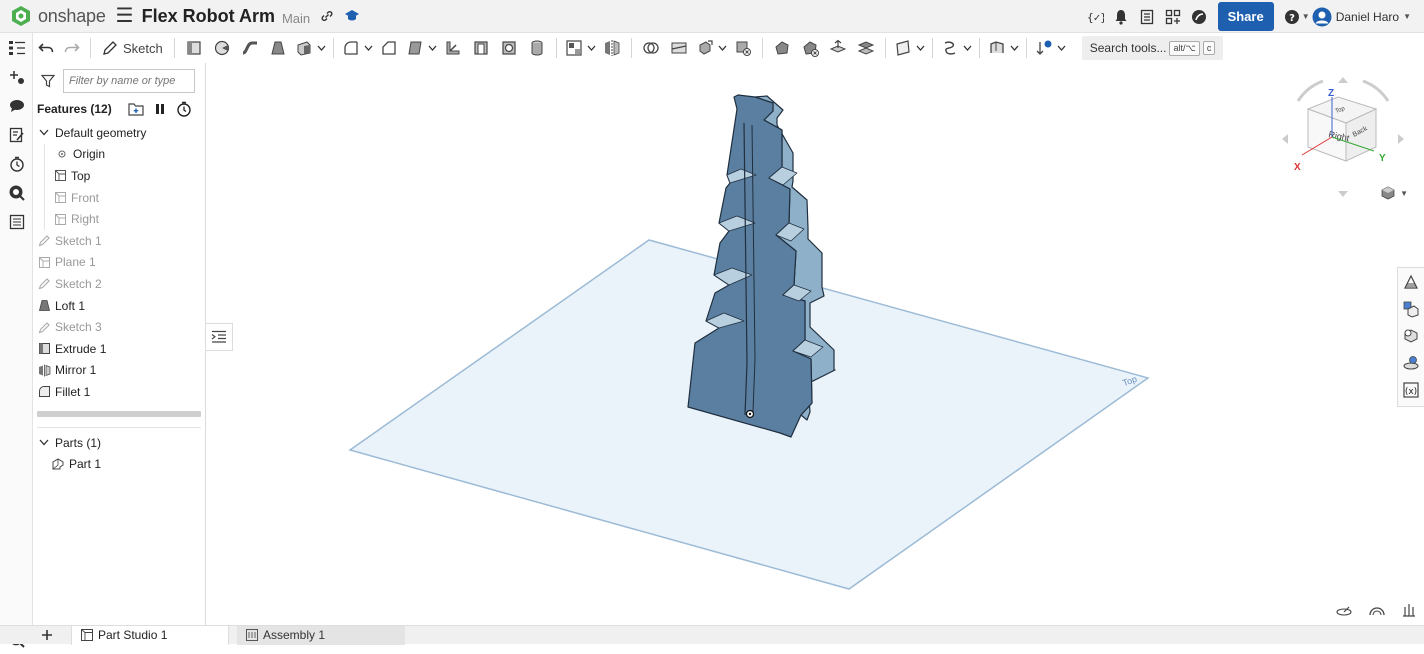 This screenshot has height=654, width=1424. I want to click on filter-icon, so click(48, 81).